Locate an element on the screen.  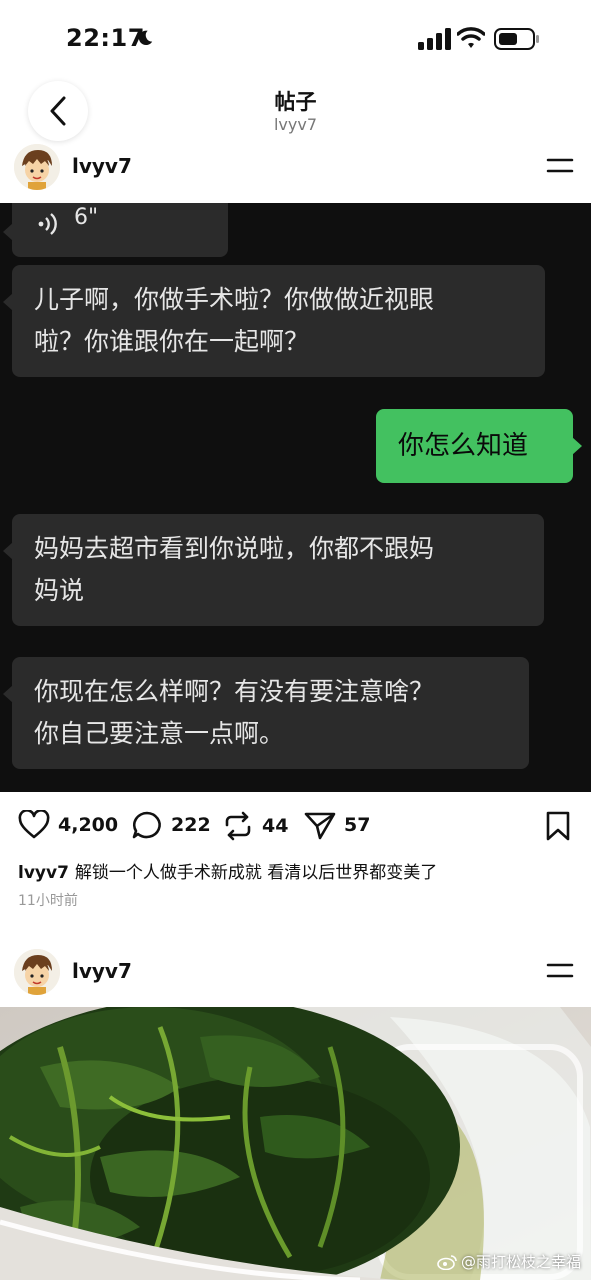
watermark-text: @雨打松枝之幸福 is located at coordinates (520, 1262).